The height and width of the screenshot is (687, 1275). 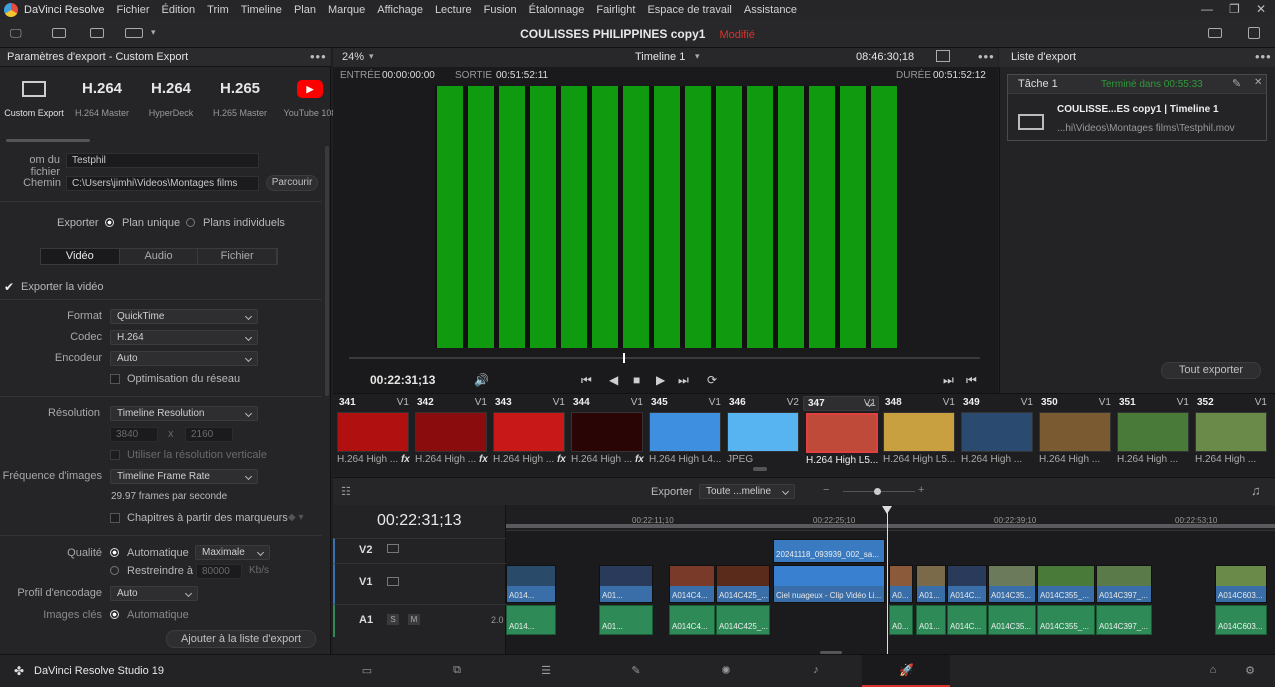 What do you see at coordinates (971, 380) in the screenshot?
I see `mark-out-icon: ⏮` at bounding box center [971, 380].